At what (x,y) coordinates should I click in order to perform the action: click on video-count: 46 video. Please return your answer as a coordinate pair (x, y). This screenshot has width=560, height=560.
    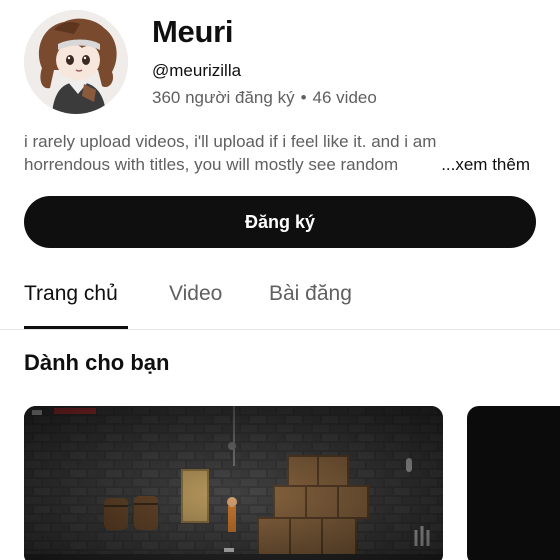
    Looking at the image, I should click on (344, 97).